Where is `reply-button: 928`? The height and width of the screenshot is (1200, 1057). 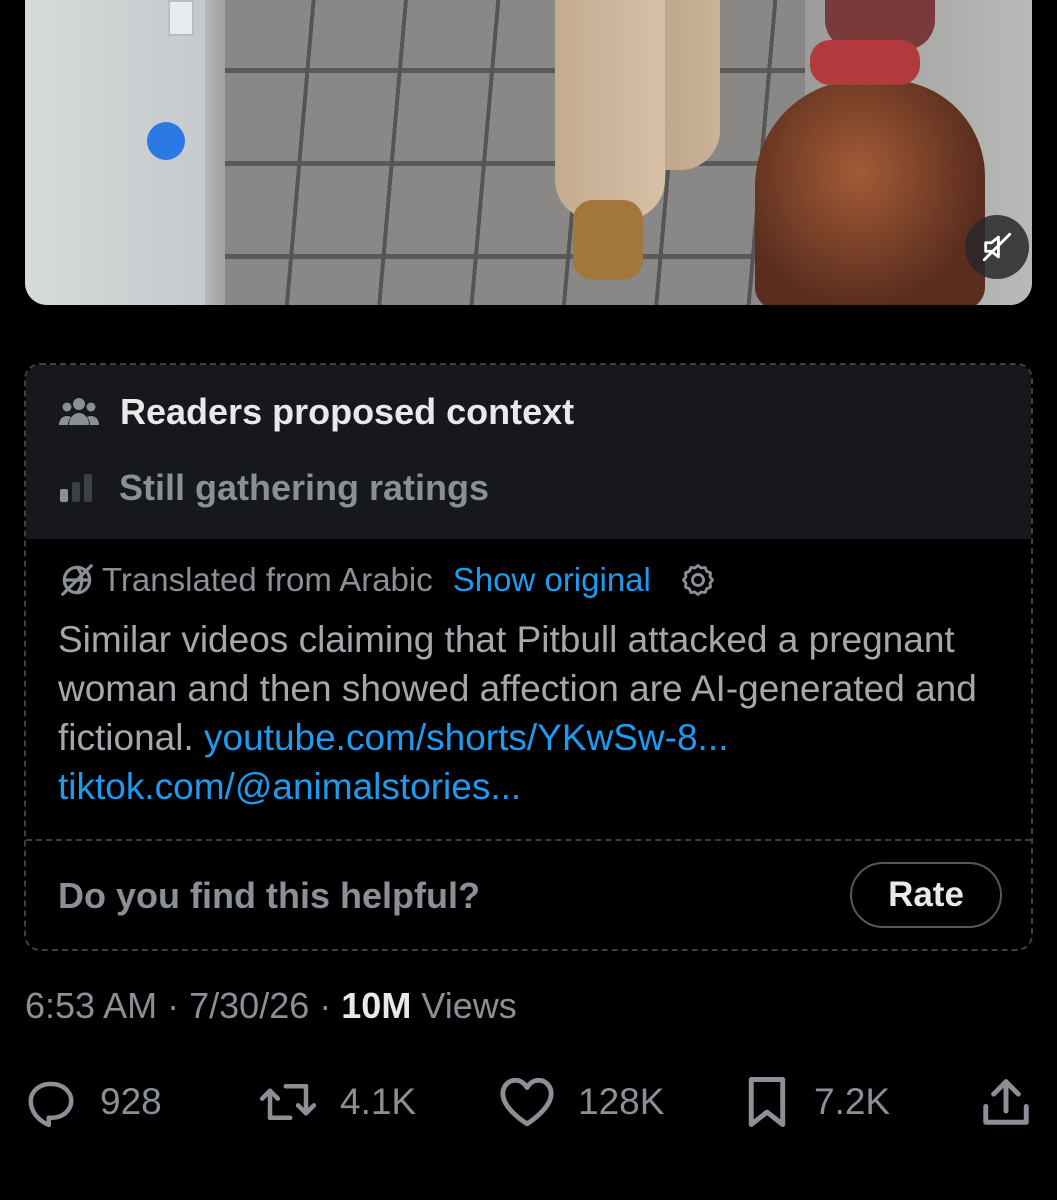
reply-button: 928 is located at coordinates (93, 1102).